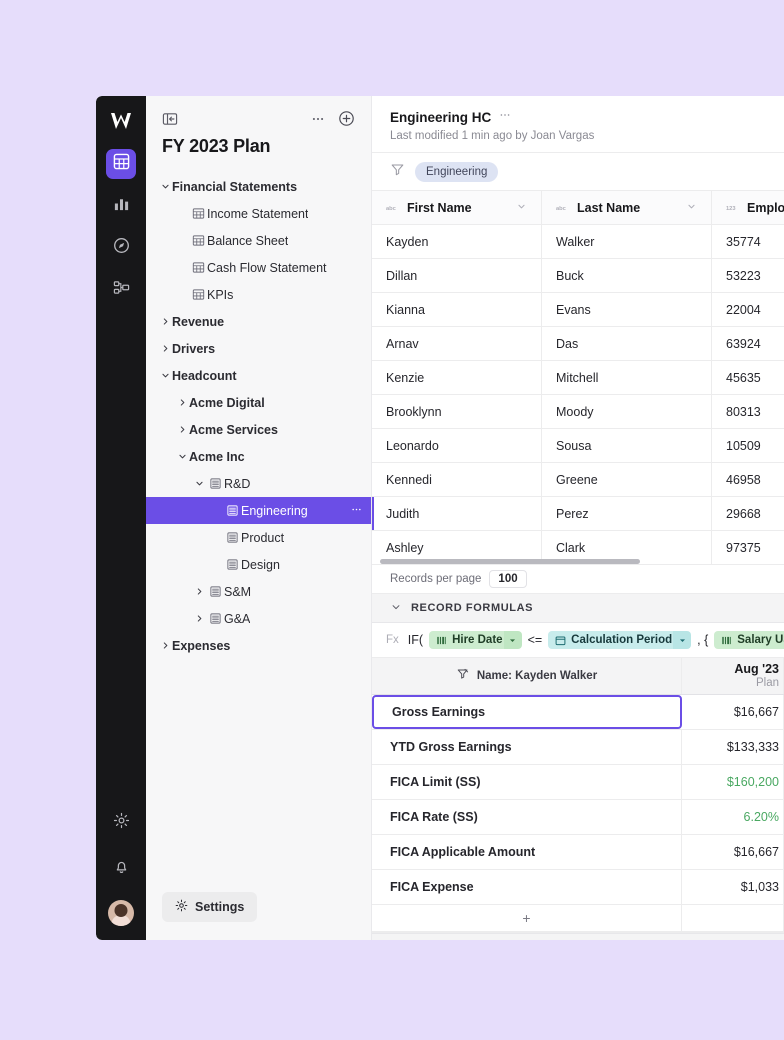 The width and height of the screenshot is (784, 1040). I want to click on horizontal-scrollbar, so click(510, 561).